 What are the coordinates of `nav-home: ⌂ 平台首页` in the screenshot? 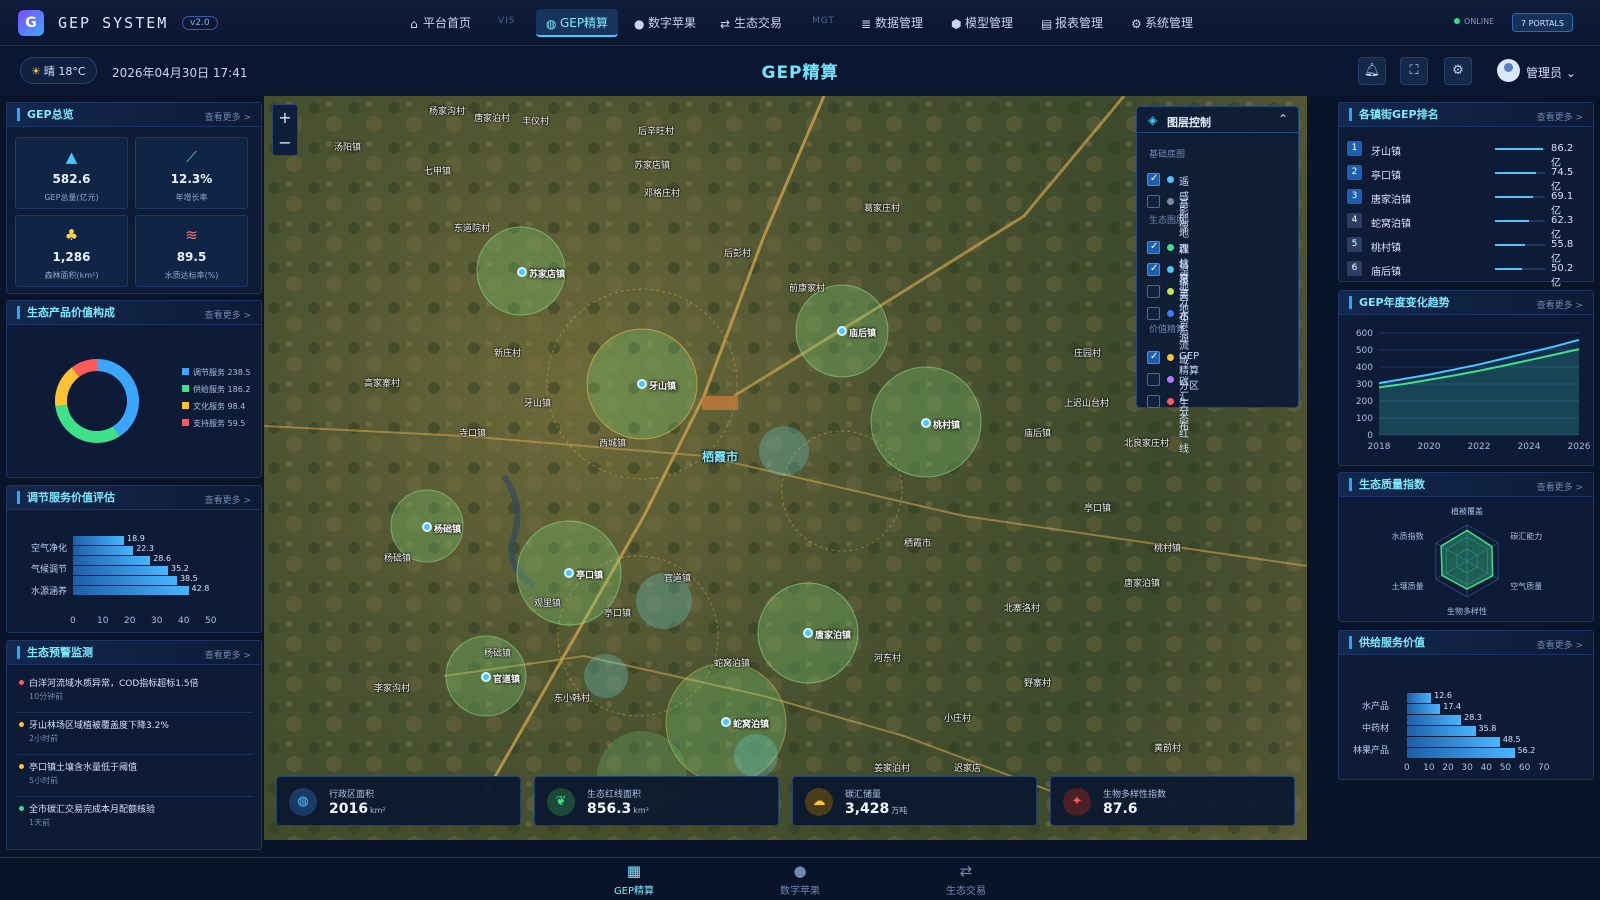 It's located at (440, 23).